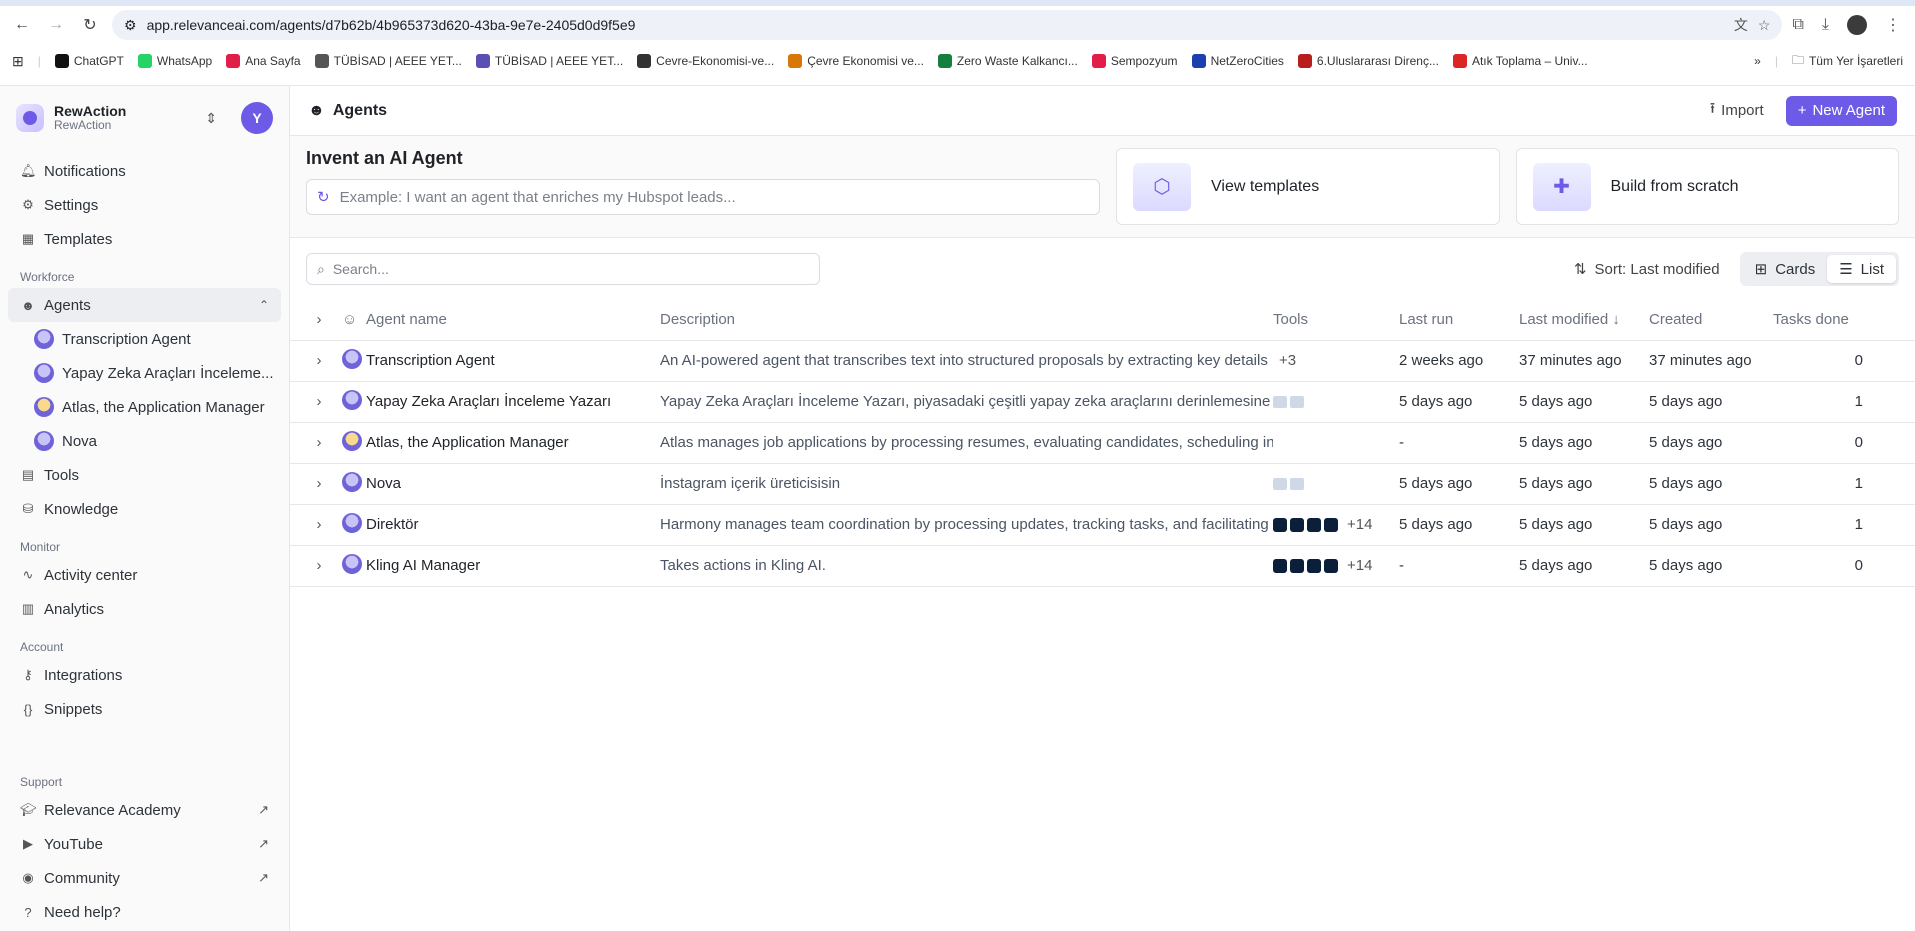 This screenshot has height=931, width=1915. Describe the element at coordinates (311, 320) in the screenshot. I see `expand-all-icon: ›` at that location.